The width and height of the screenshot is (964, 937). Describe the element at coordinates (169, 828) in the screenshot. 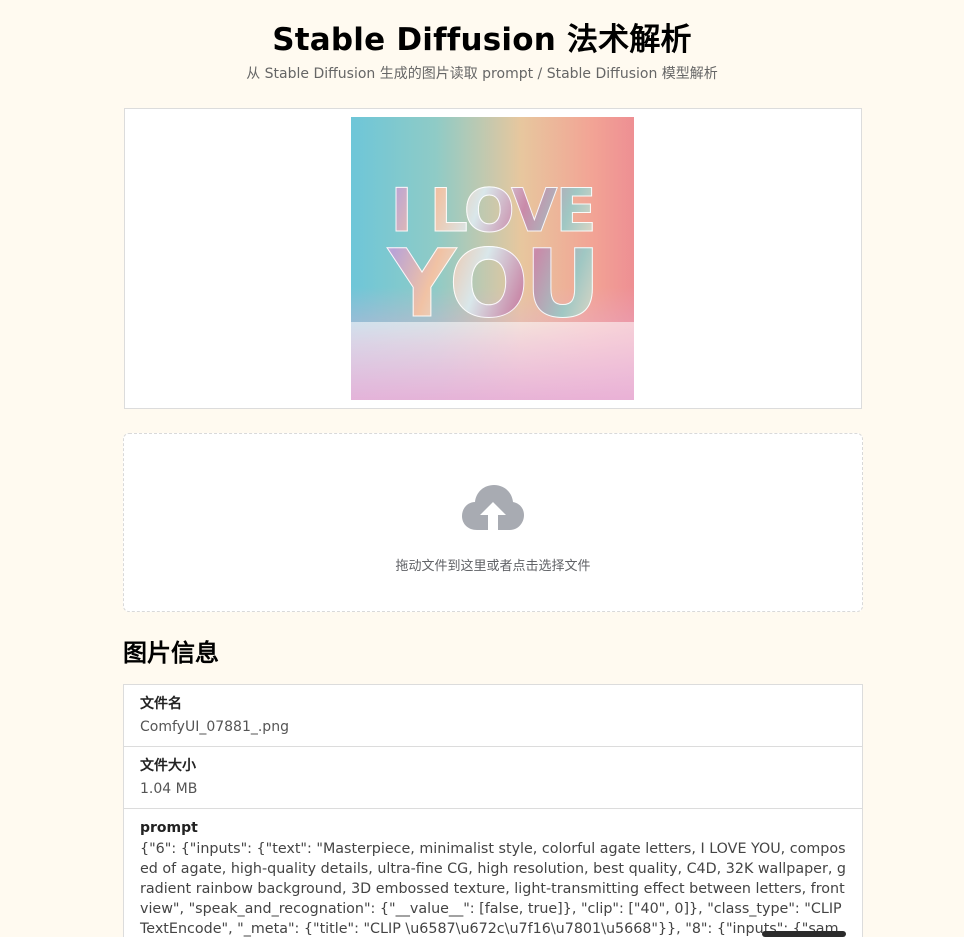

I see `info-label: prompt` at that location.